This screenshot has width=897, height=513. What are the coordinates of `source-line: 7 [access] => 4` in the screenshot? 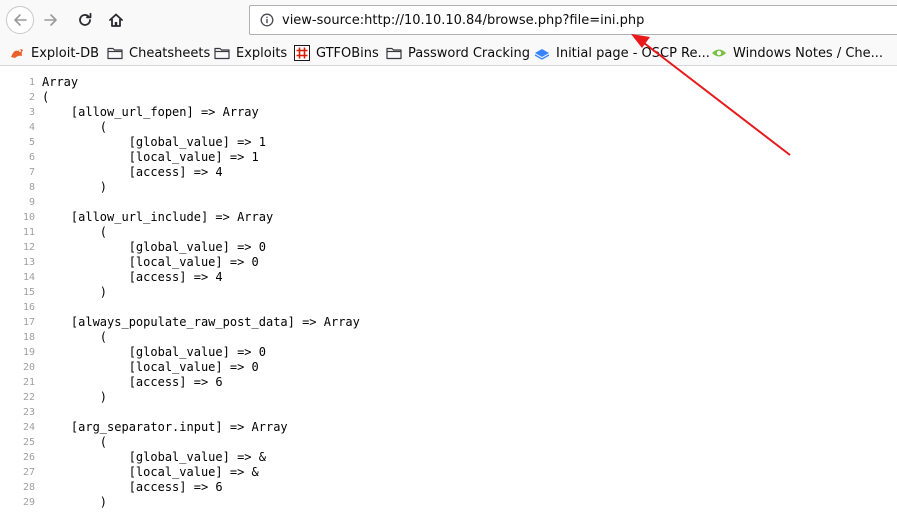 It's located at (448, 172).